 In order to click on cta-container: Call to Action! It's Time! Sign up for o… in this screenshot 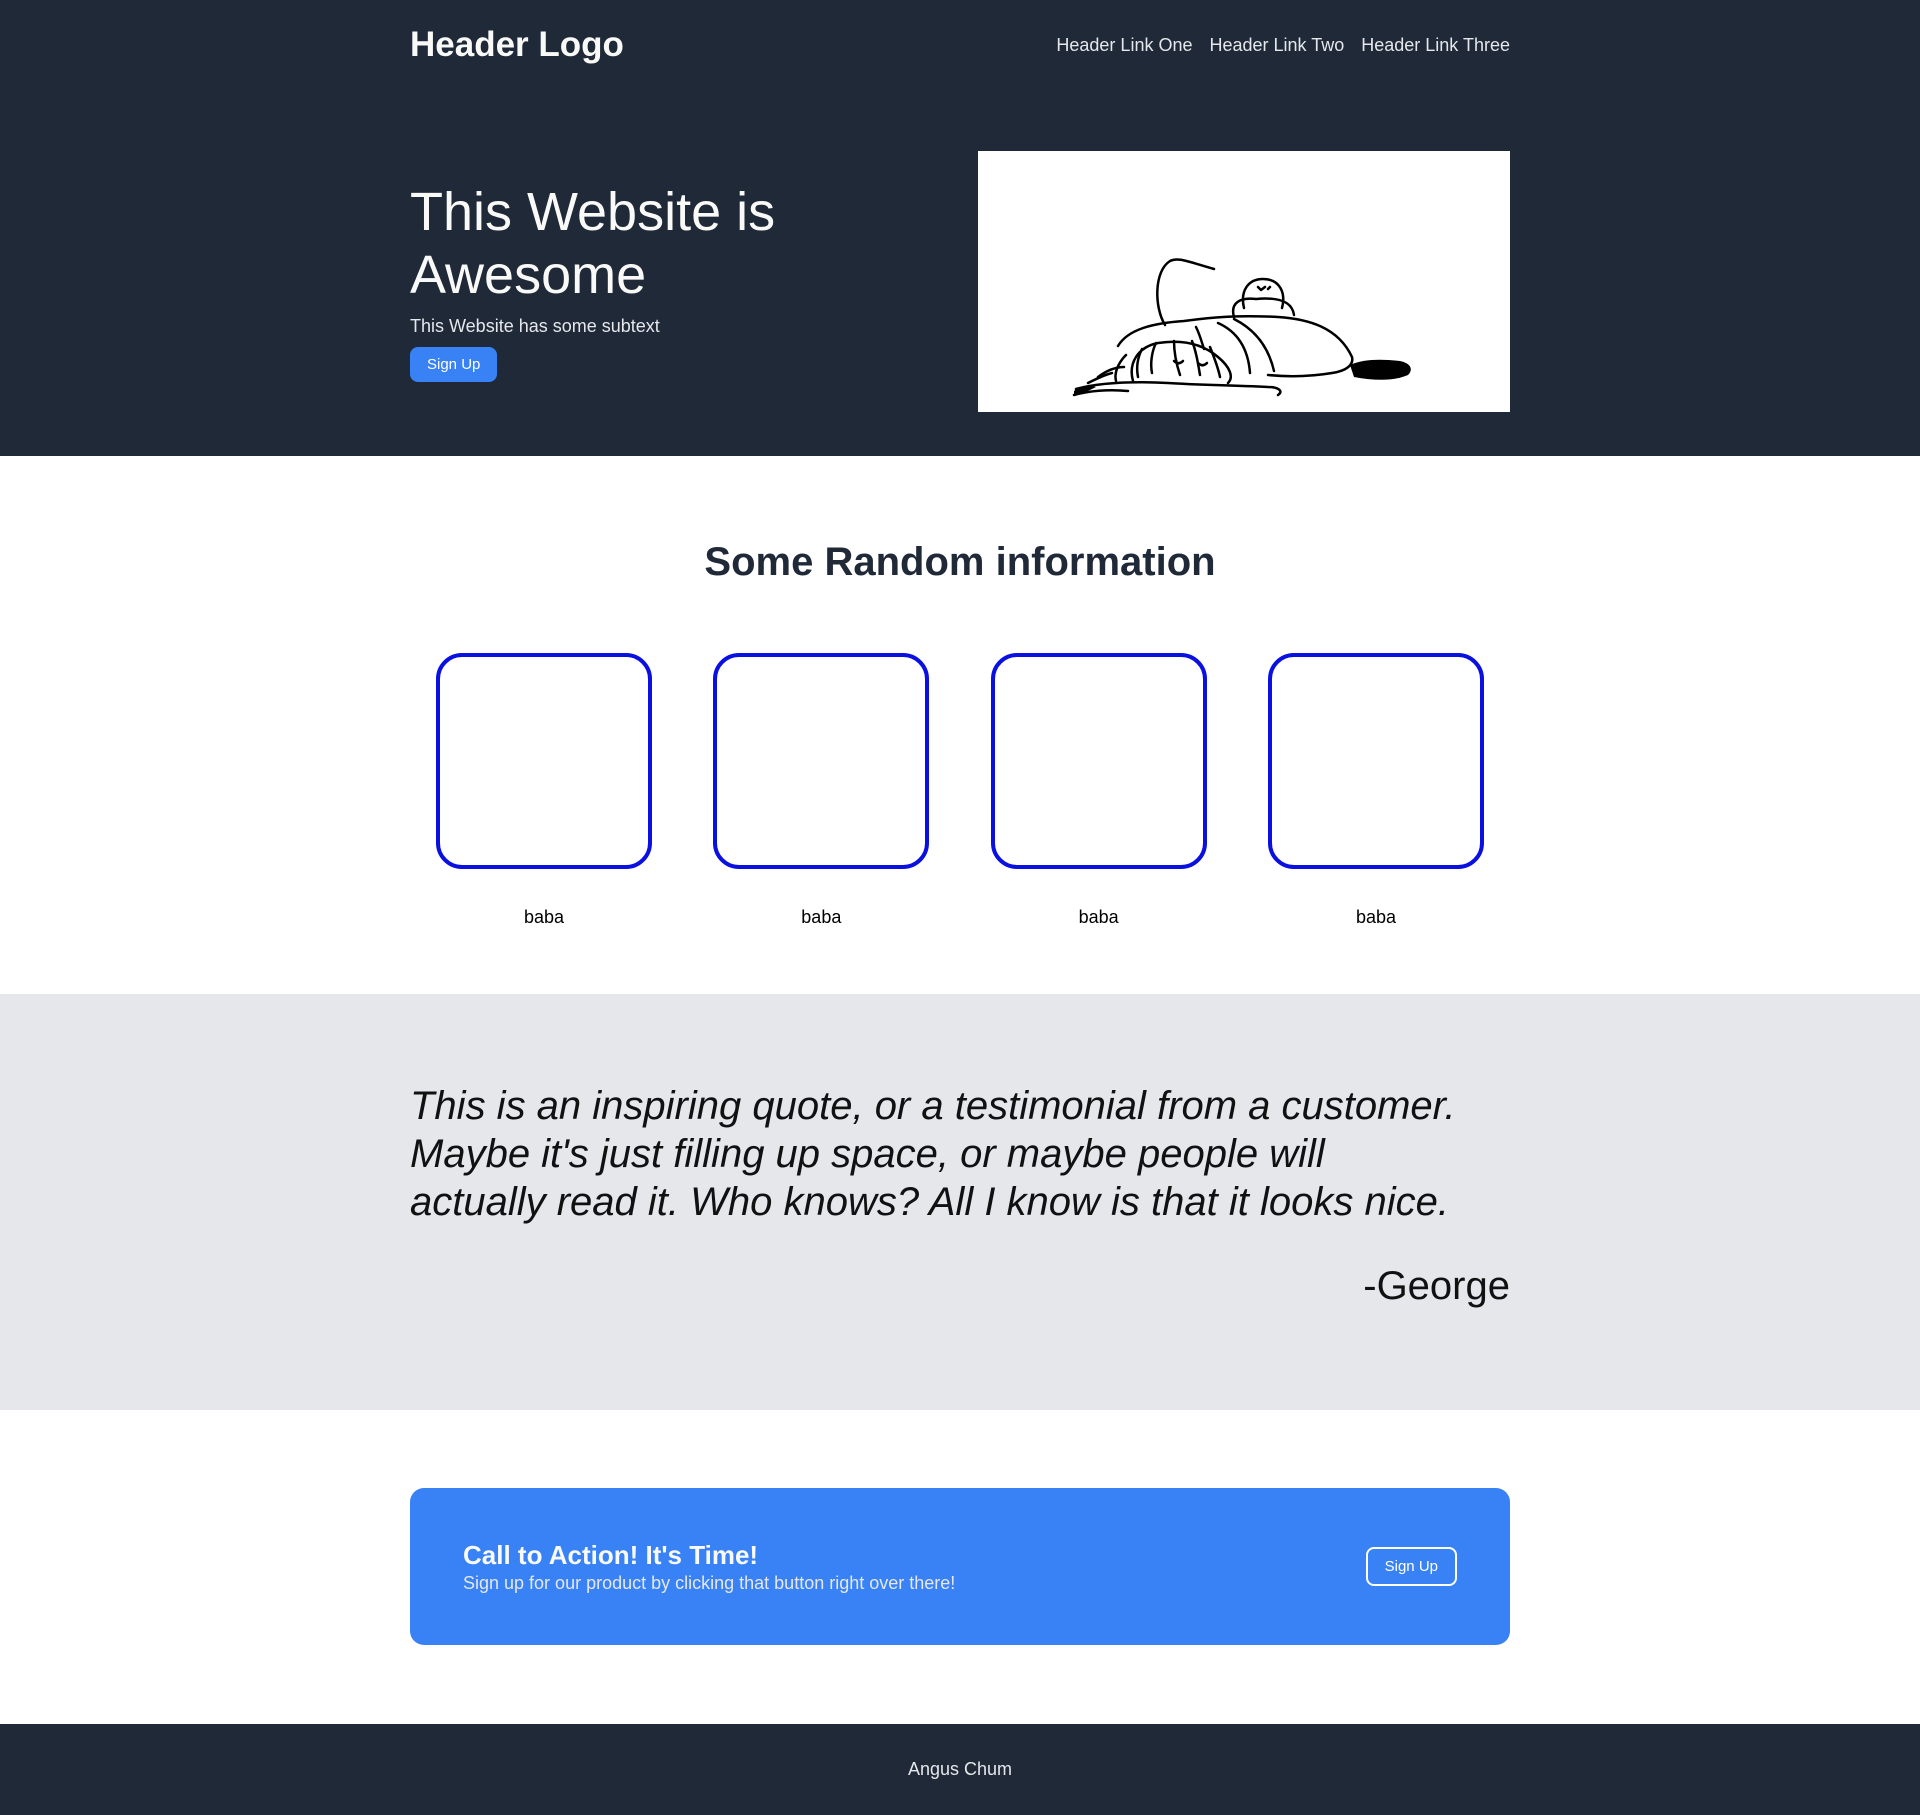, I will do `click(960, 1566)`.